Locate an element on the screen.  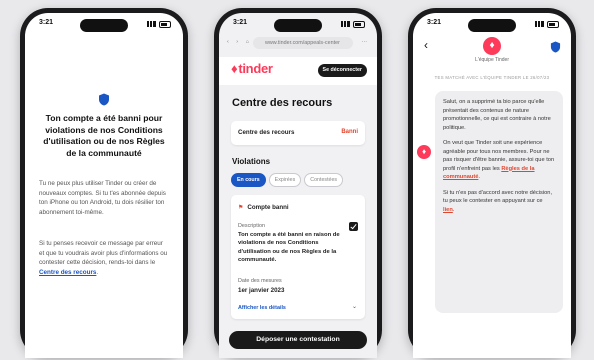
tinder-avatar-icon: ♦ is located at coordinates (492, 46).